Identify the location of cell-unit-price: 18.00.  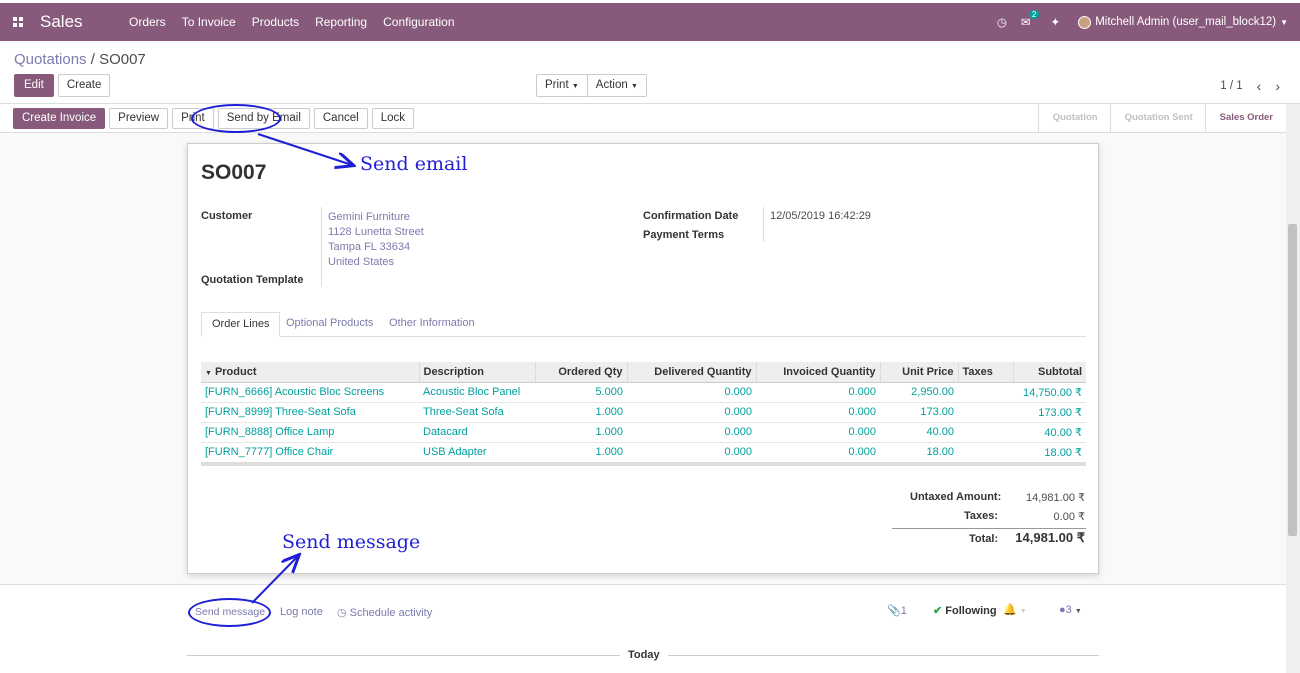
(919, 452).